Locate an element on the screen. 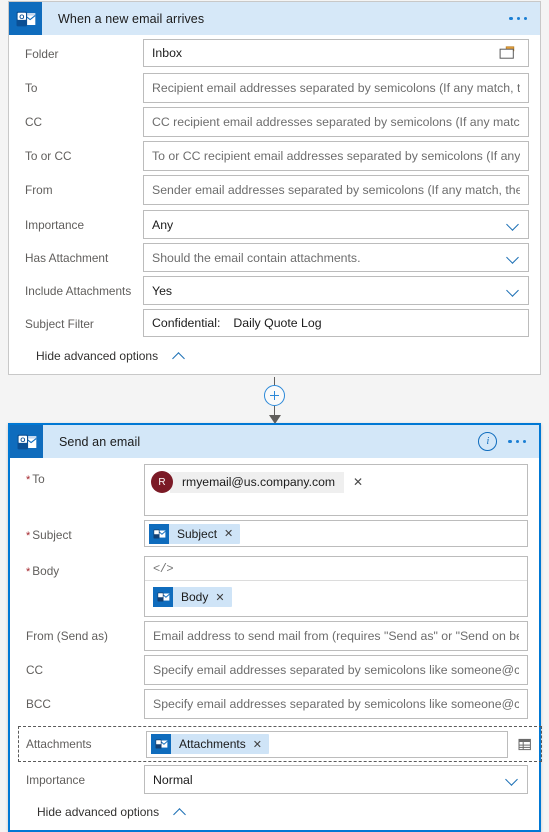  field-row-subject: * Subject Subject ✕ is located at coordinates (274, 536).